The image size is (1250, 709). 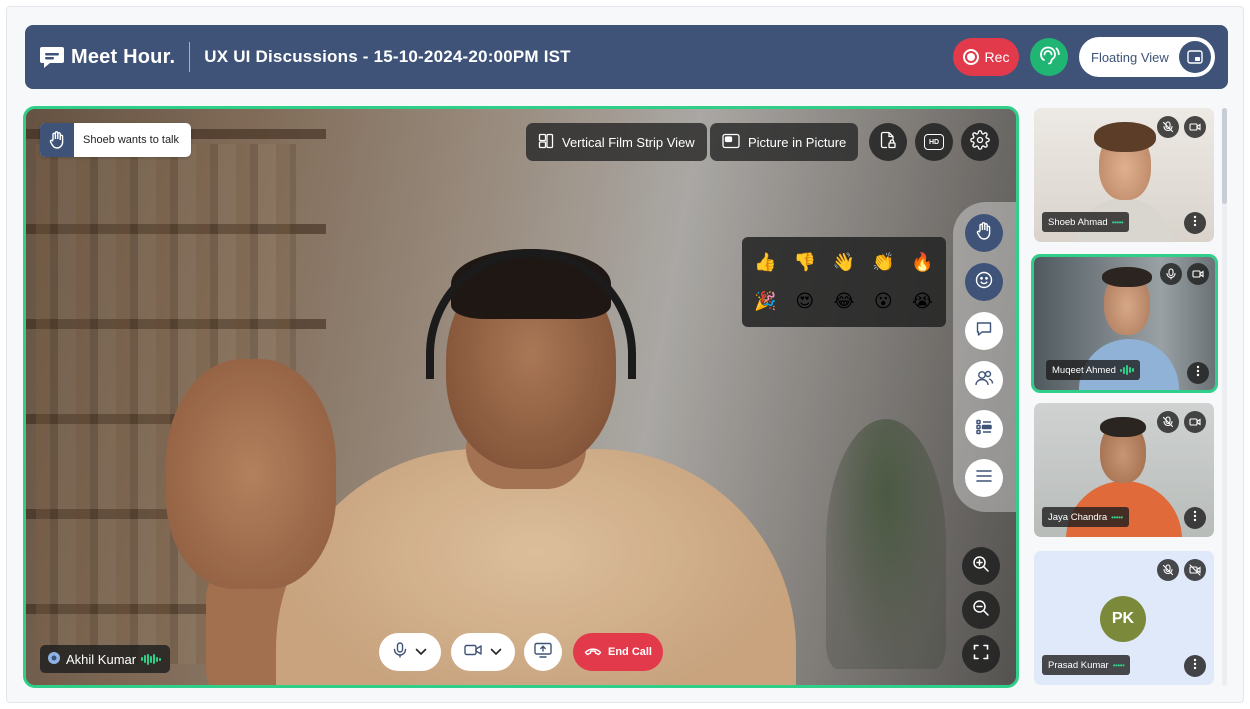 I want to click on participant-name-tag: Prasad Kumar •••••, so click(x=1086, y=665).